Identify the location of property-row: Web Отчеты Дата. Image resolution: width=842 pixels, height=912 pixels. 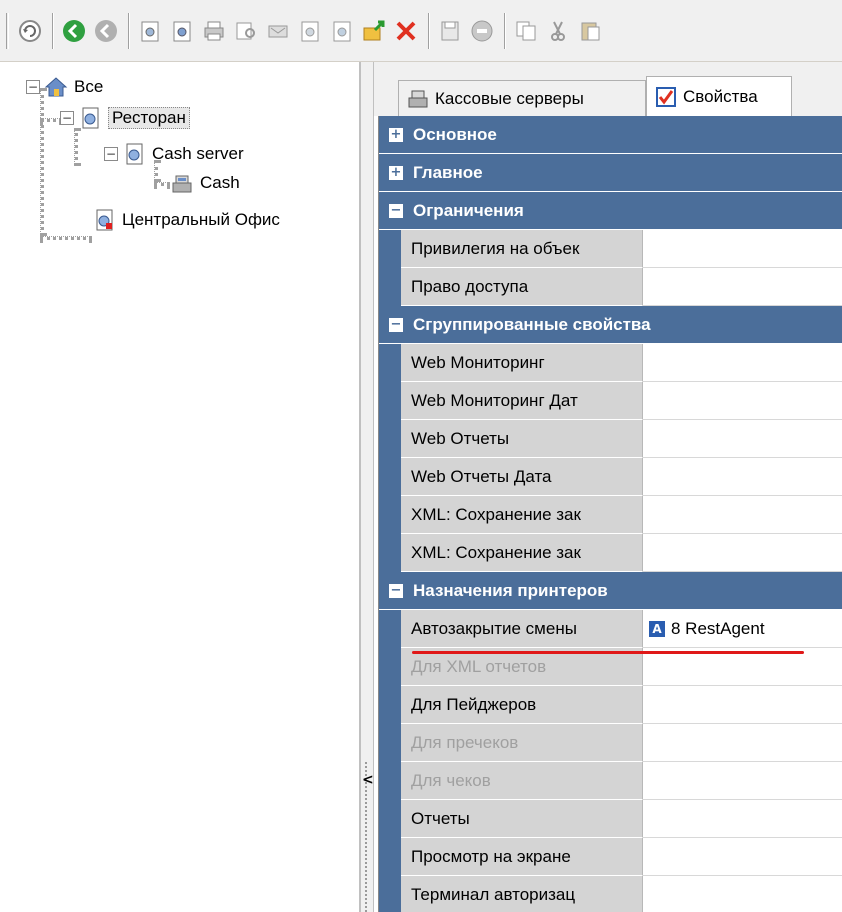
(610, 477).